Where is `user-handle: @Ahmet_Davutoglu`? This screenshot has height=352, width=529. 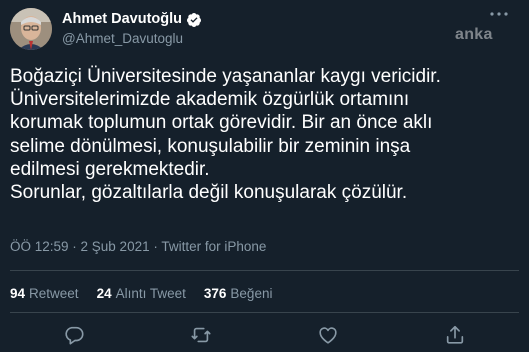
user-handle: @Ahmet_Davutoglu is located at coordinates (122, 39).